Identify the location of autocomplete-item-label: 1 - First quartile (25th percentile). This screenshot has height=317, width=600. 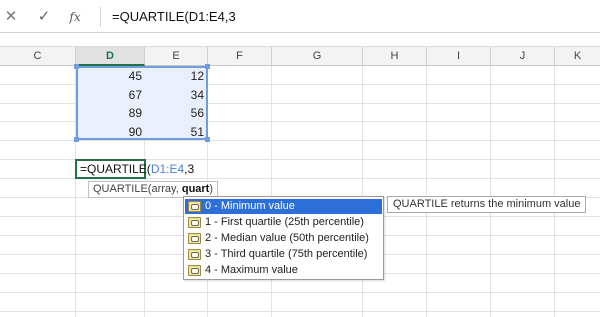
(284, 222).